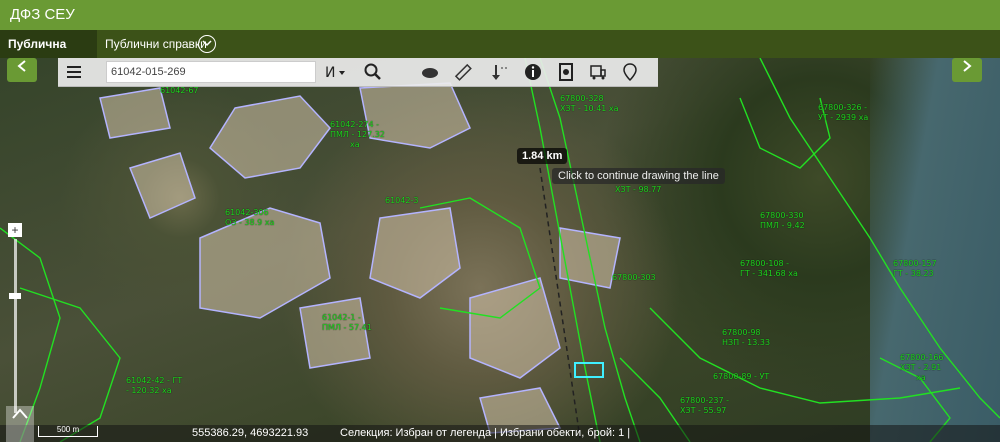 The height and width of the screenshot is (442, 1000). What do you see at coordinates (769, 273) in the screenshot?
I see `parcel-label: ГТ - 341.68 ха` at bounding box center [769, 273].